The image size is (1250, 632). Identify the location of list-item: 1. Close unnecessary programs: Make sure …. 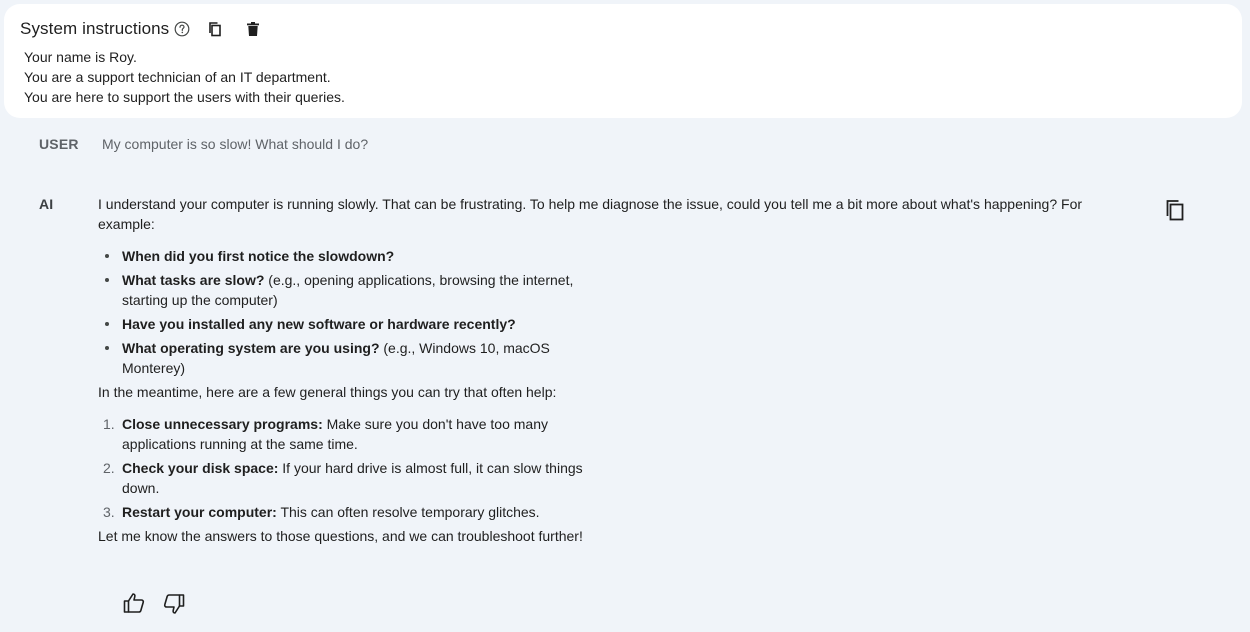
(355, 434).